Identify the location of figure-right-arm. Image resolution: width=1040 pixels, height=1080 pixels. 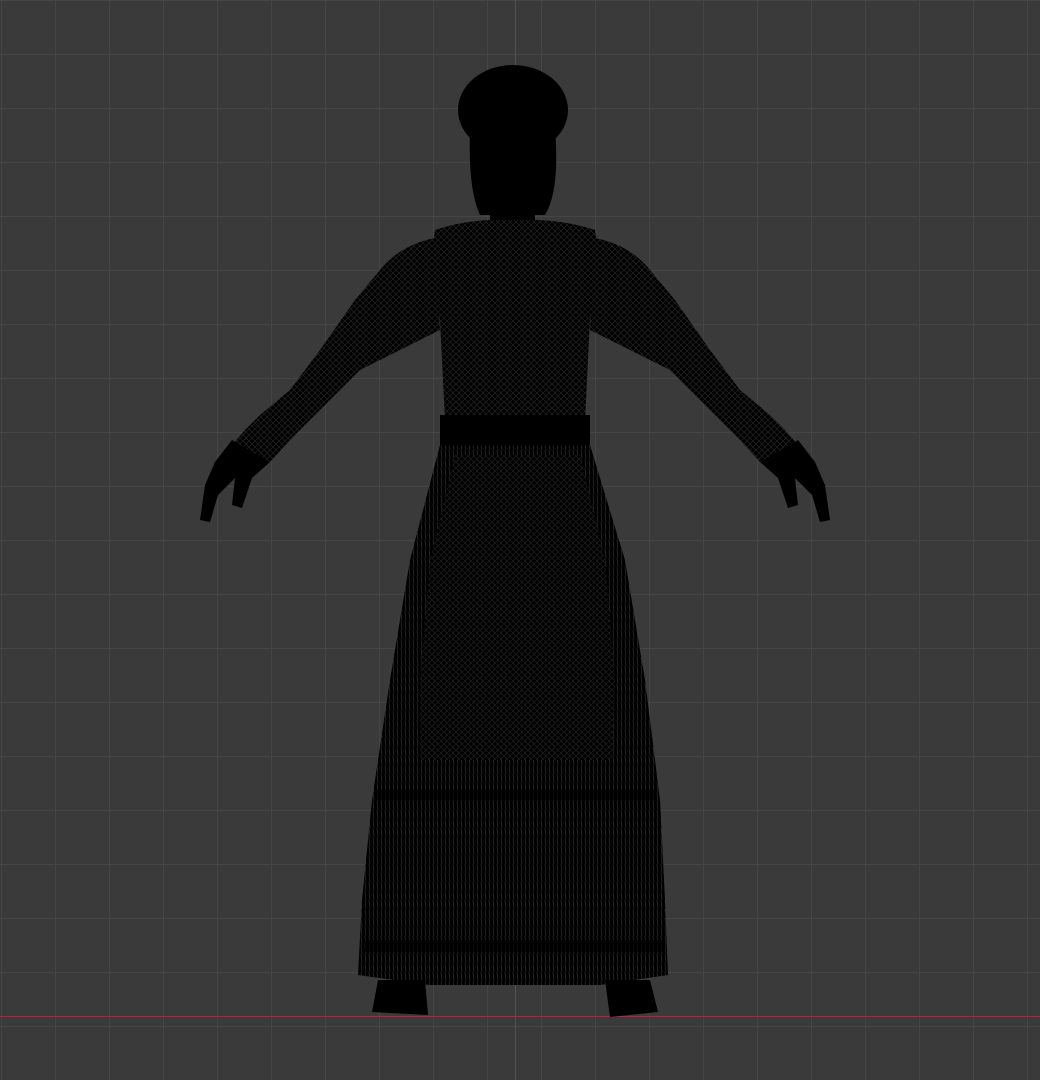
(694, 350).